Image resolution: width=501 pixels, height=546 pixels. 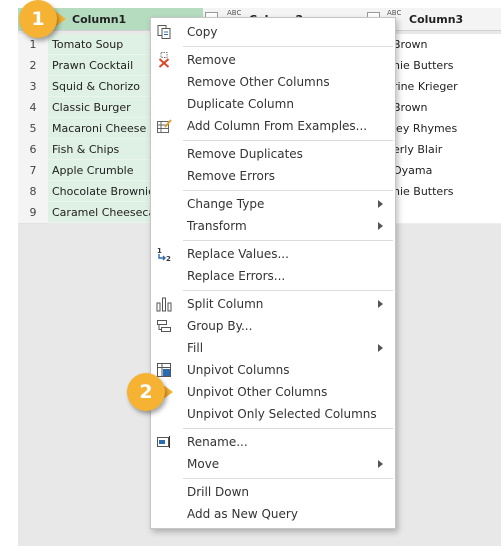 What do you see at coordinates (38, 19) in the screenshot?
I see `callout-step-1: 1` at bounding box center [38, 19].